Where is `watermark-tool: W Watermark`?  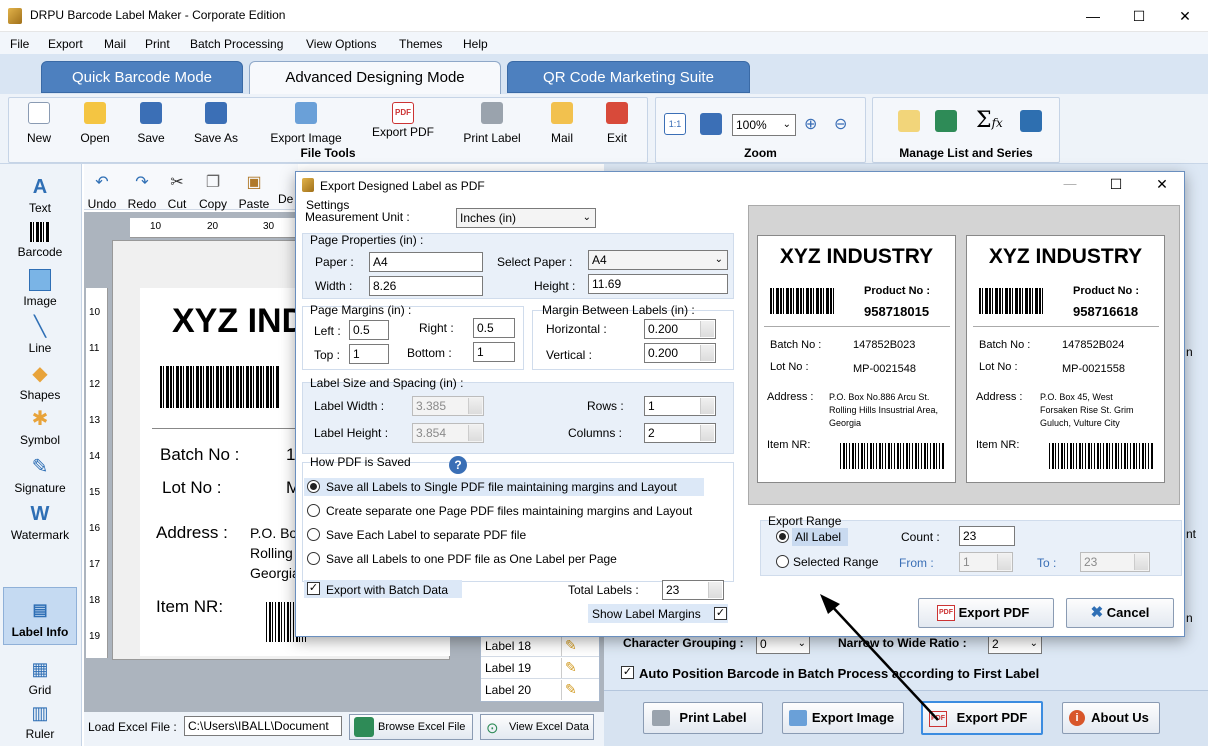 watermark-tool: W Watermark is located at coordinates (40, 522).